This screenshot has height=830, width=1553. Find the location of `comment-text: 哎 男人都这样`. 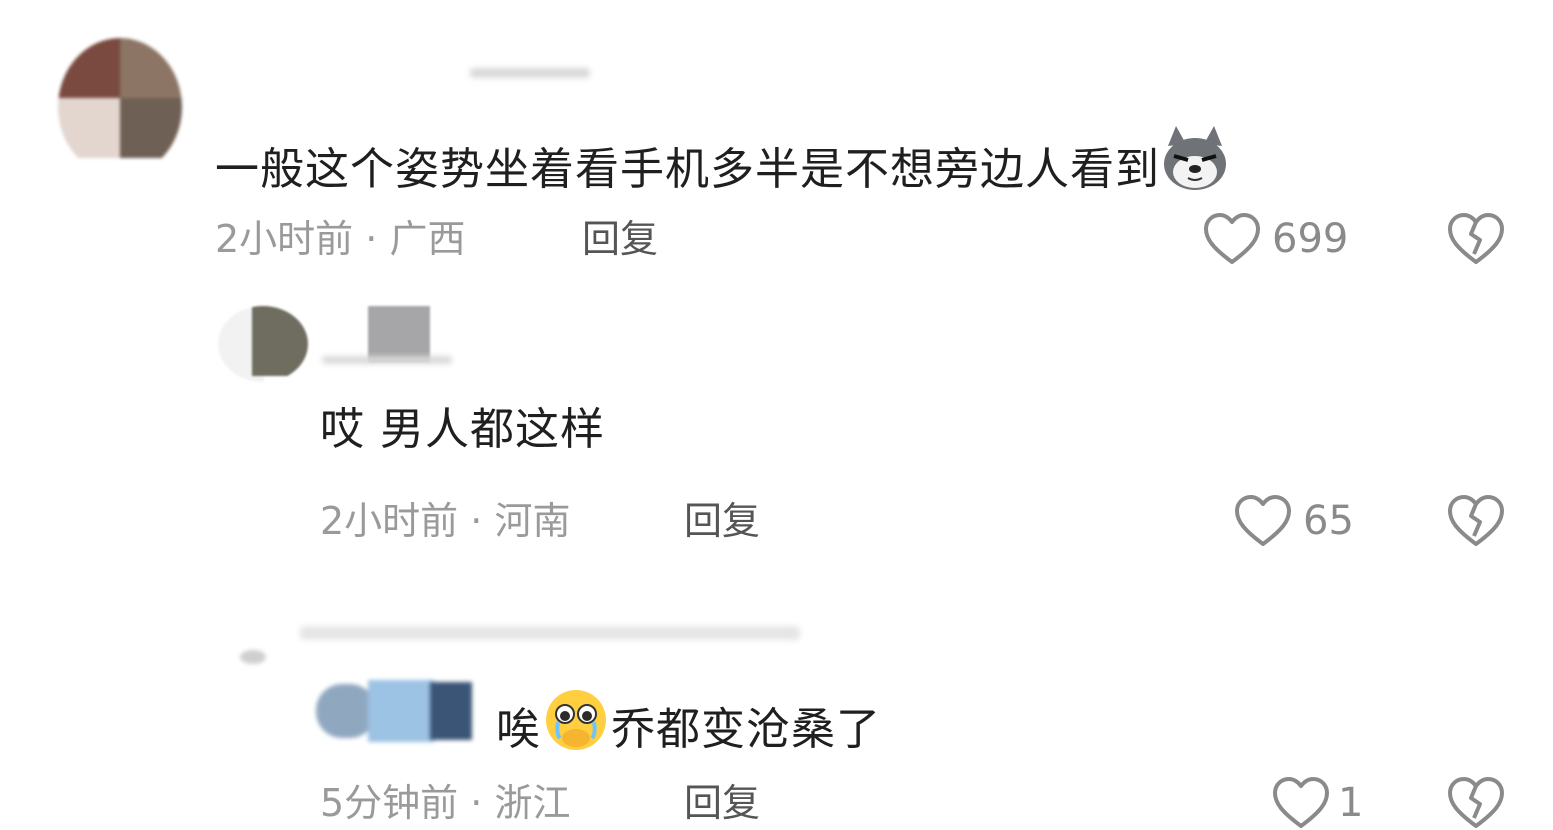

comment-text: 哎 男人都这样 is located at coordinates (462, 429).